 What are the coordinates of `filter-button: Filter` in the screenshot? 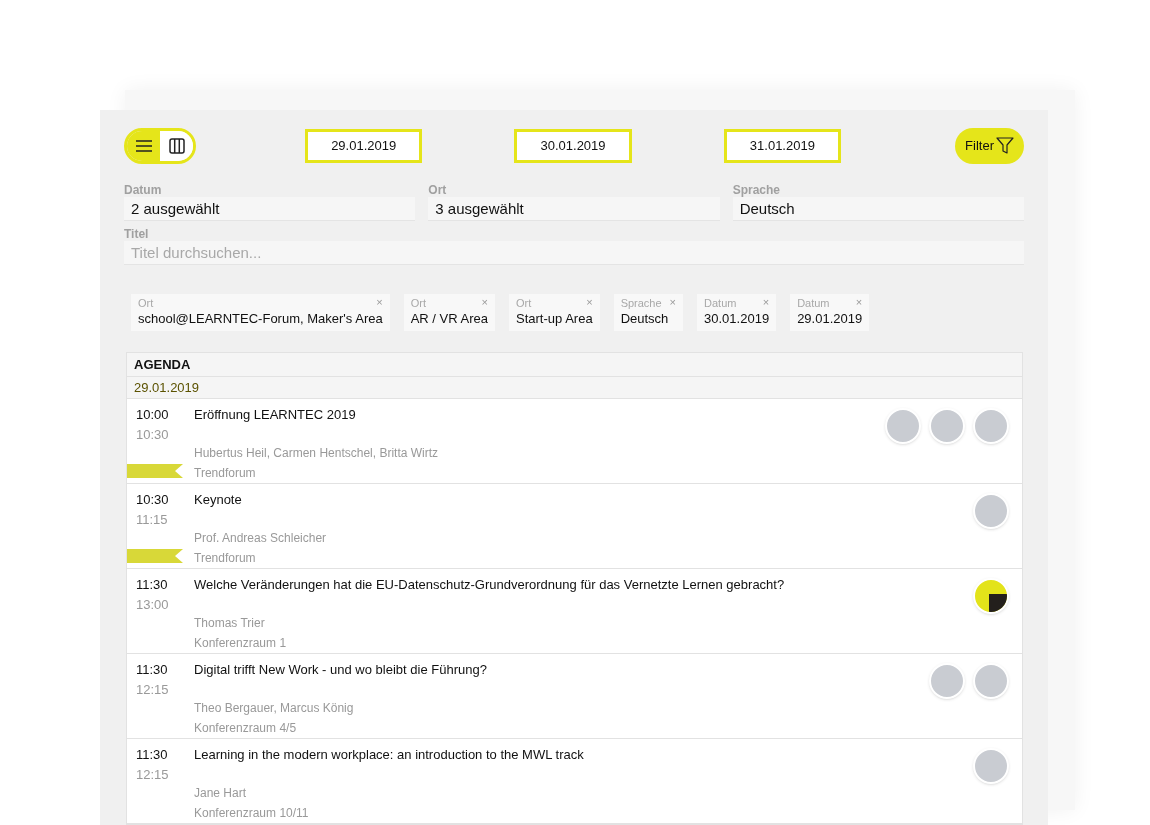 It's located at (989, 146).